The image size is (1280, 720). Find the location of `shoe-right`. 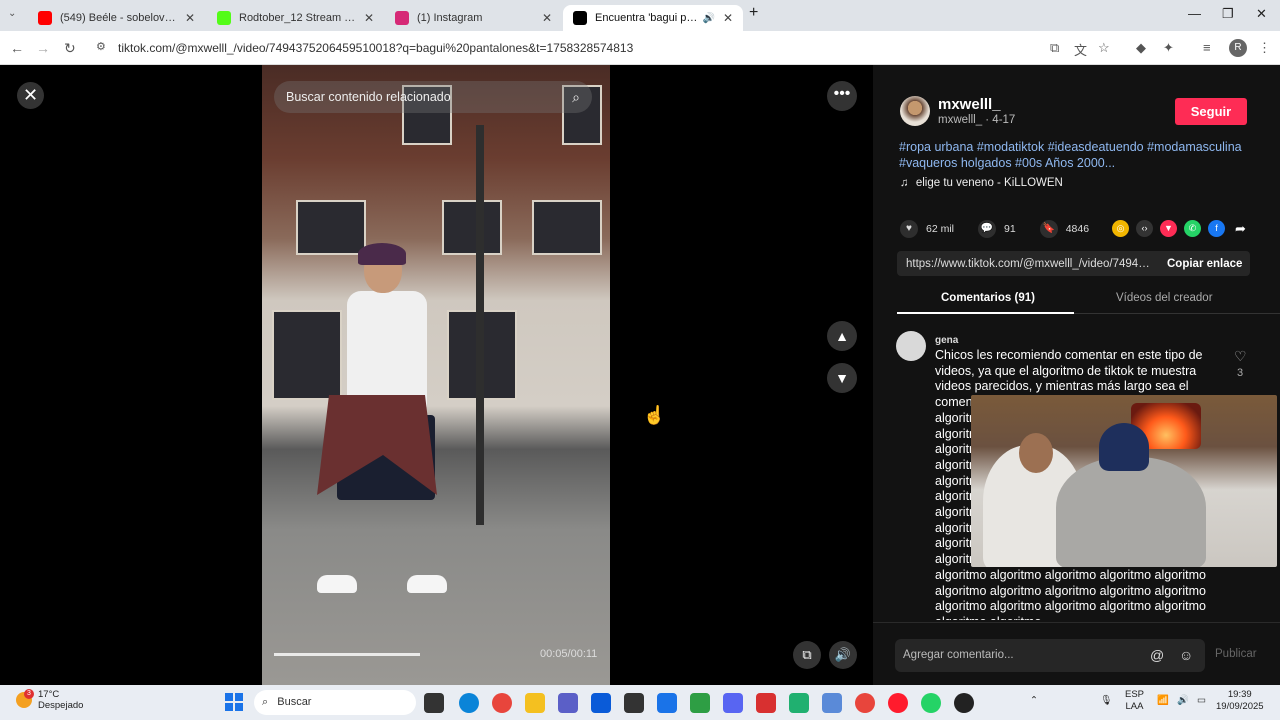

shoe-right is located at coordinates (427, 584).